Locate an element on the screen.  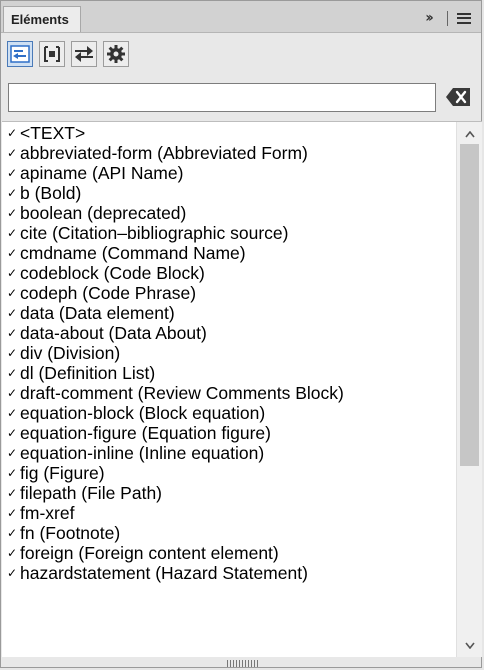
change-element-button is located at coordinates (84, 54).